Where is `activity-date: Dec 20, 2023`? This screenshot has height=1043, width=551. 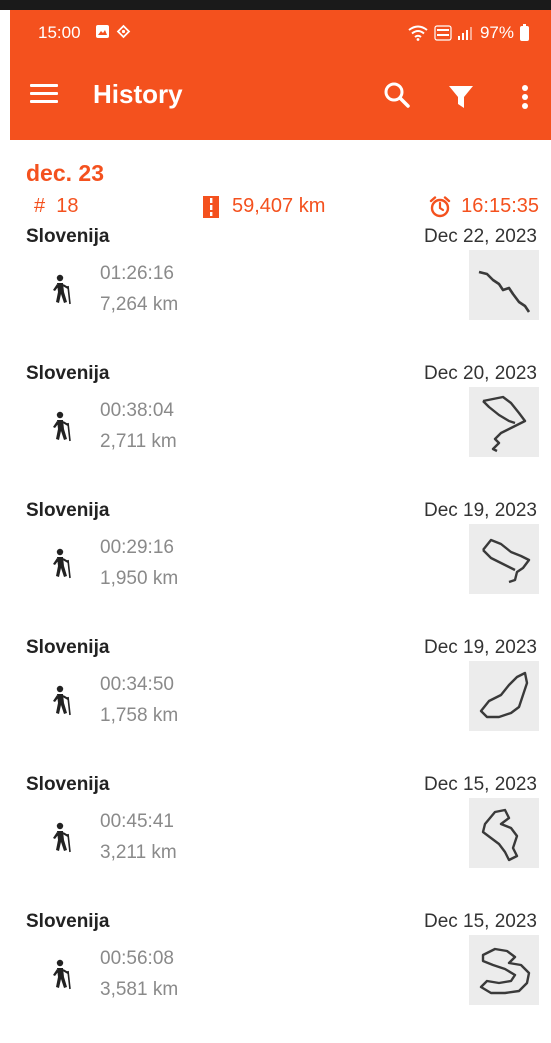
activity-date: Dec 20, 2023 is located at coordinates (480, 373).